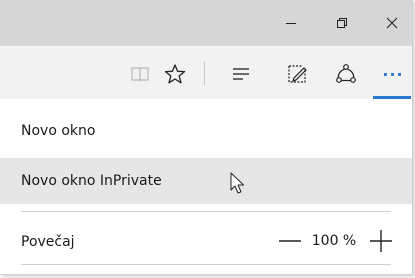 Image resolution: width=415 pixels, height=278 pixels. Describe the element at coordinates (392, 97) in the screenshot. I see `more-active-indicator` at that location.